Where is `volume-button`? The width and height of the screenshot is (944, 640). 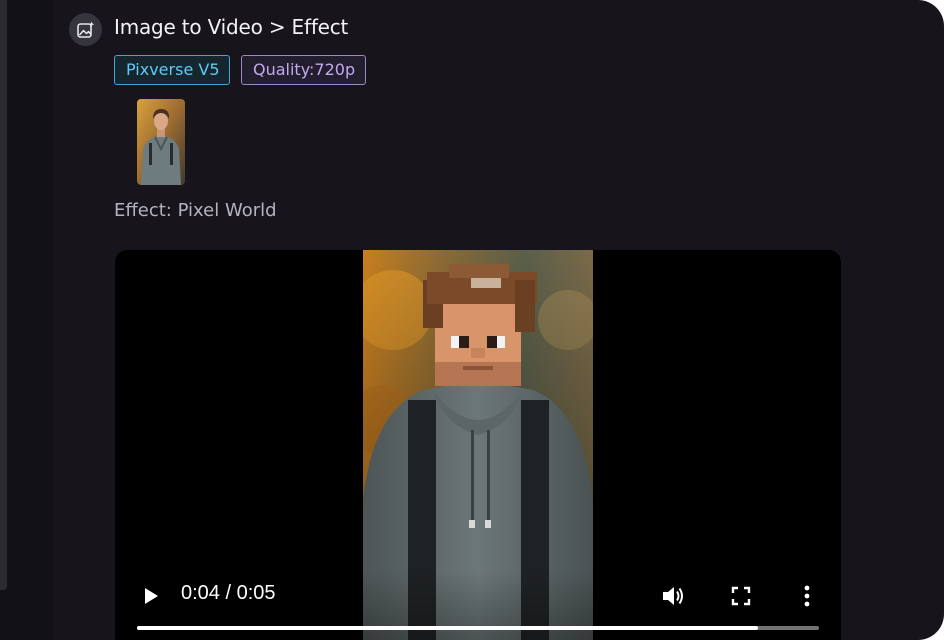 volume-button is located at coordinates (673, 596).